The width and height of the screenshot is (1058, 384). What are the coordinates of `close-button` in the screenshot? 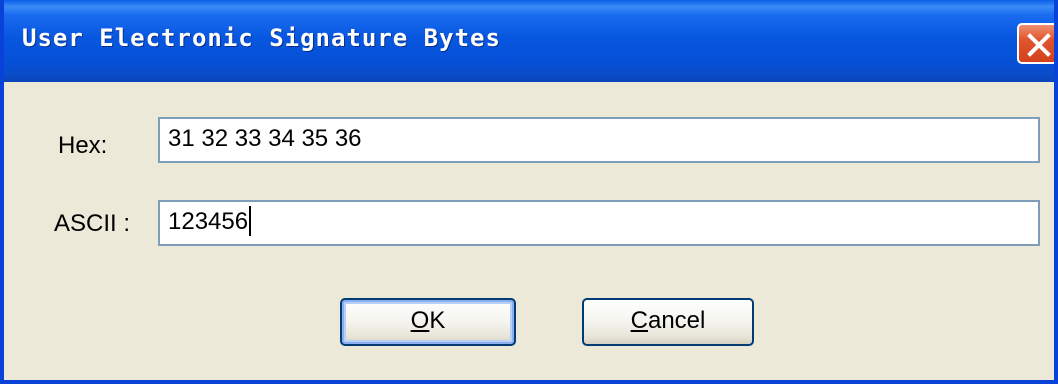 It's located at (1035, 43).